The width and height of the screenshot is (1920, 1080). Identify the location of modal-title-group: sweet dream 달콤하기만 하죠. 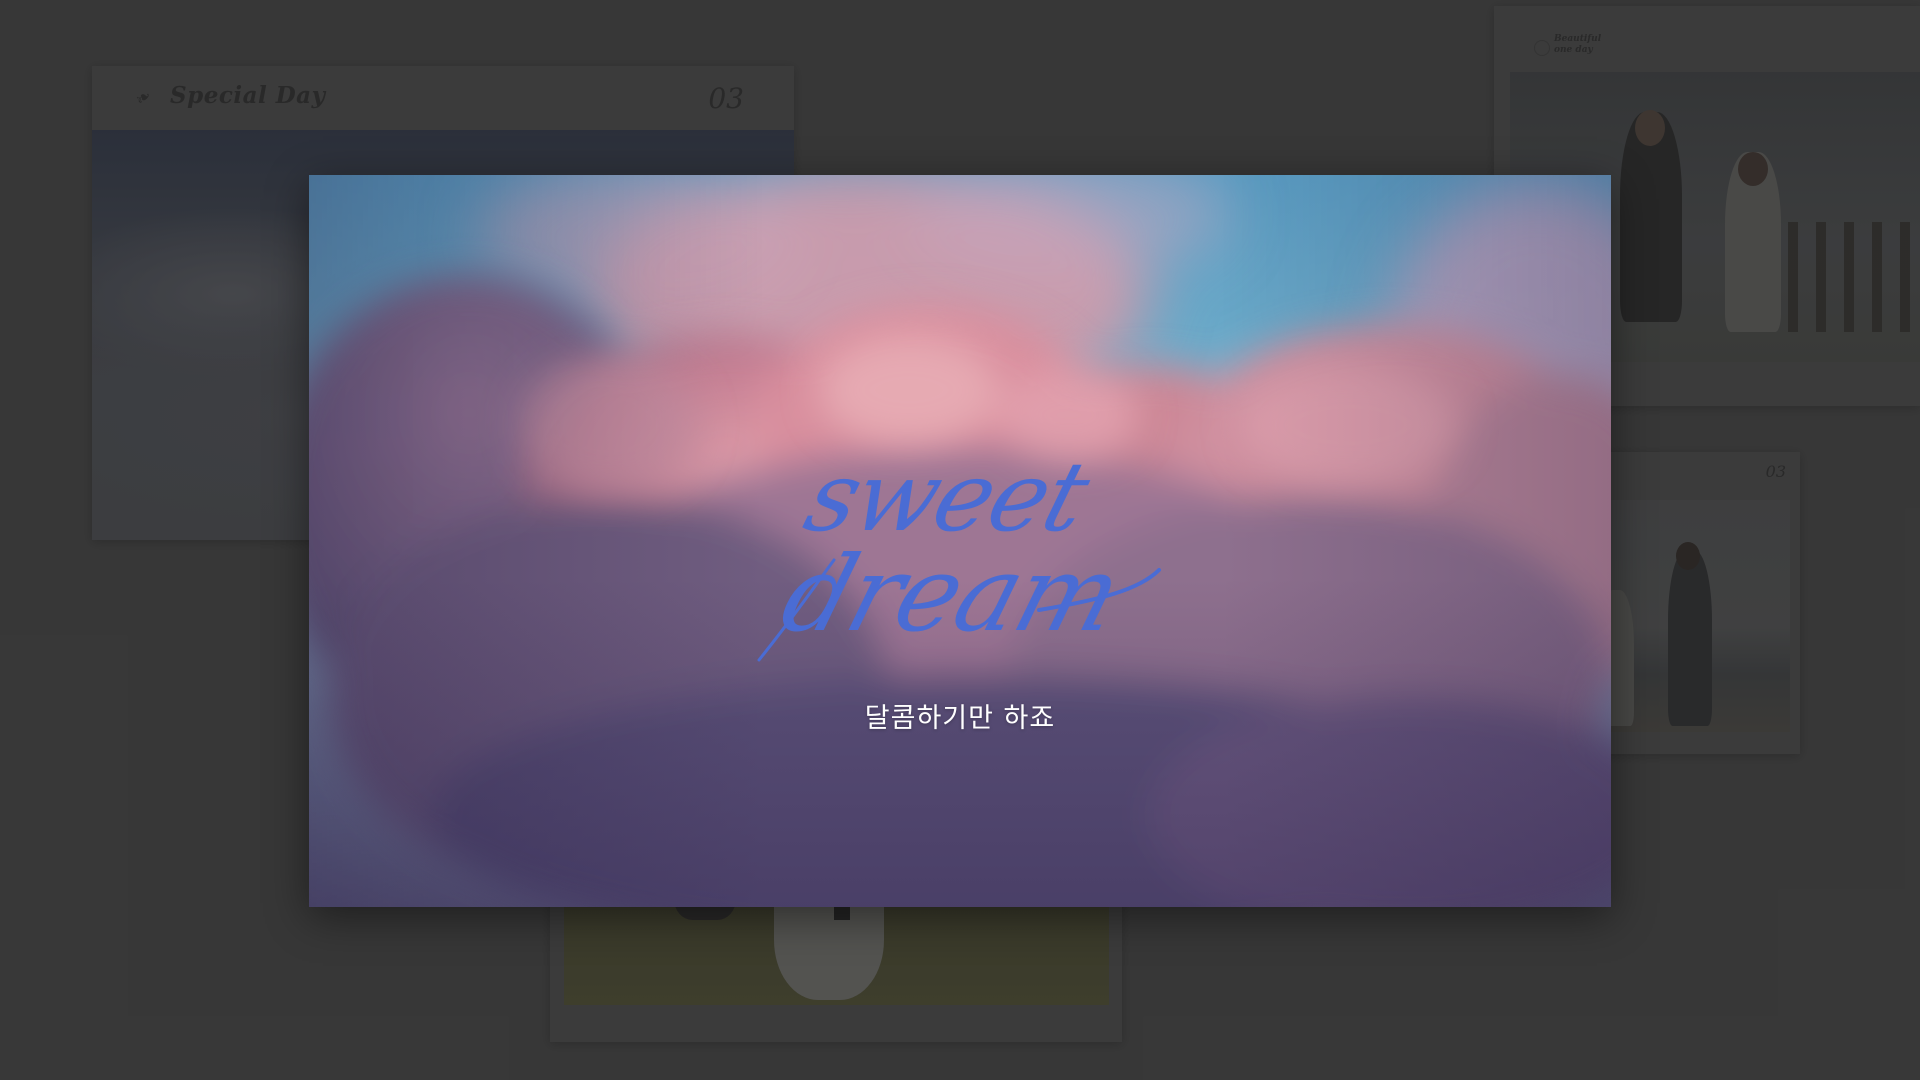
(959, 582).